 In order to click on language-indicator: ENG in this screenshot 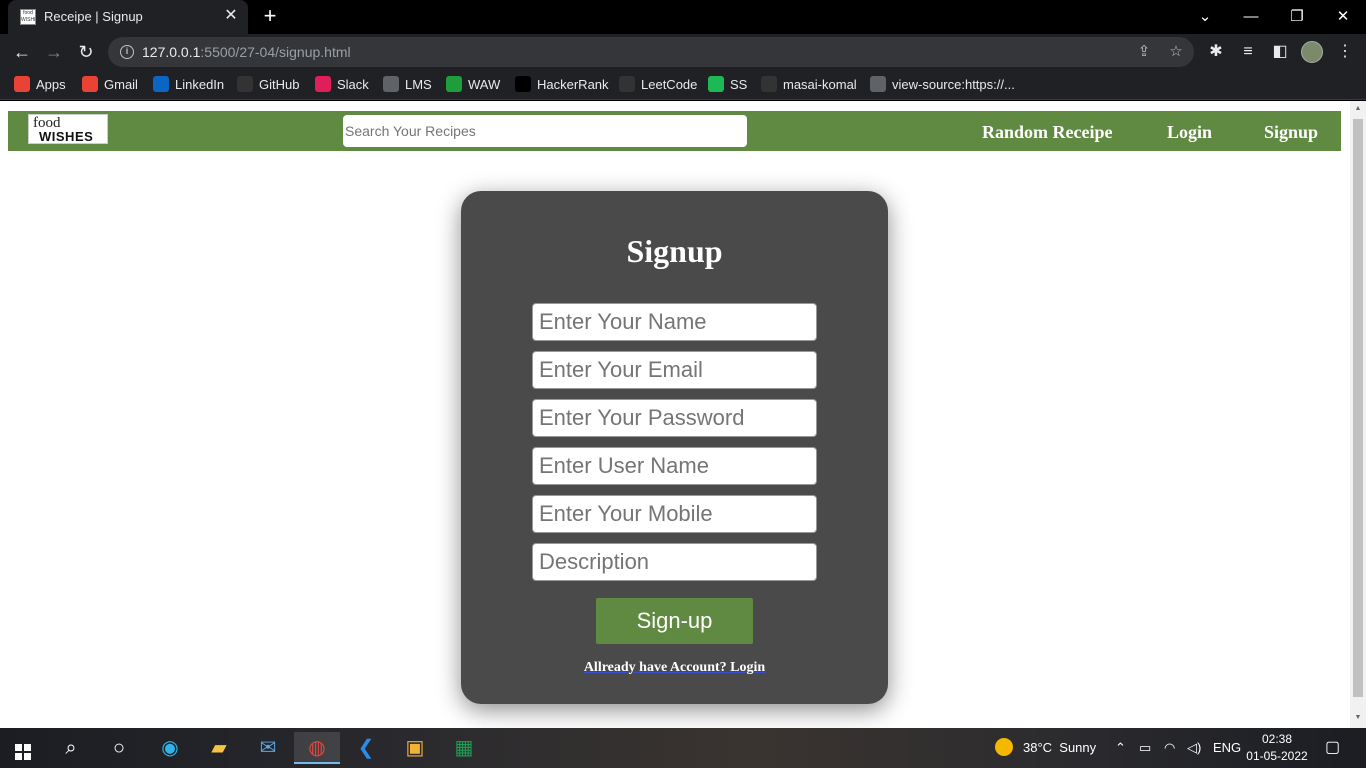, I will do `click(1227, 748)`.